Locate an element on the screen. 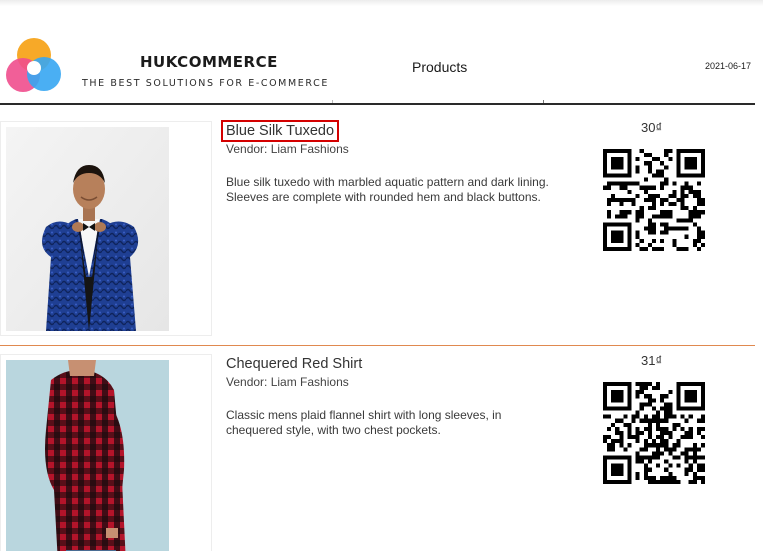  report-date: 2021-06-17 is located at coordinates (728, 66).